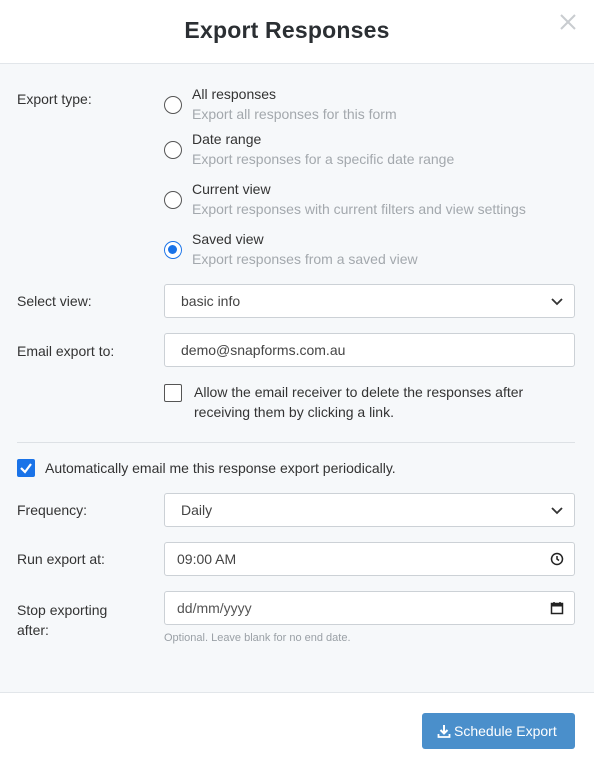  What do you see at coordinates (62, 610) in the screenshot?
I see `stop-exporting-label-line1: Stop exporting` at bounding box center [62, 610].